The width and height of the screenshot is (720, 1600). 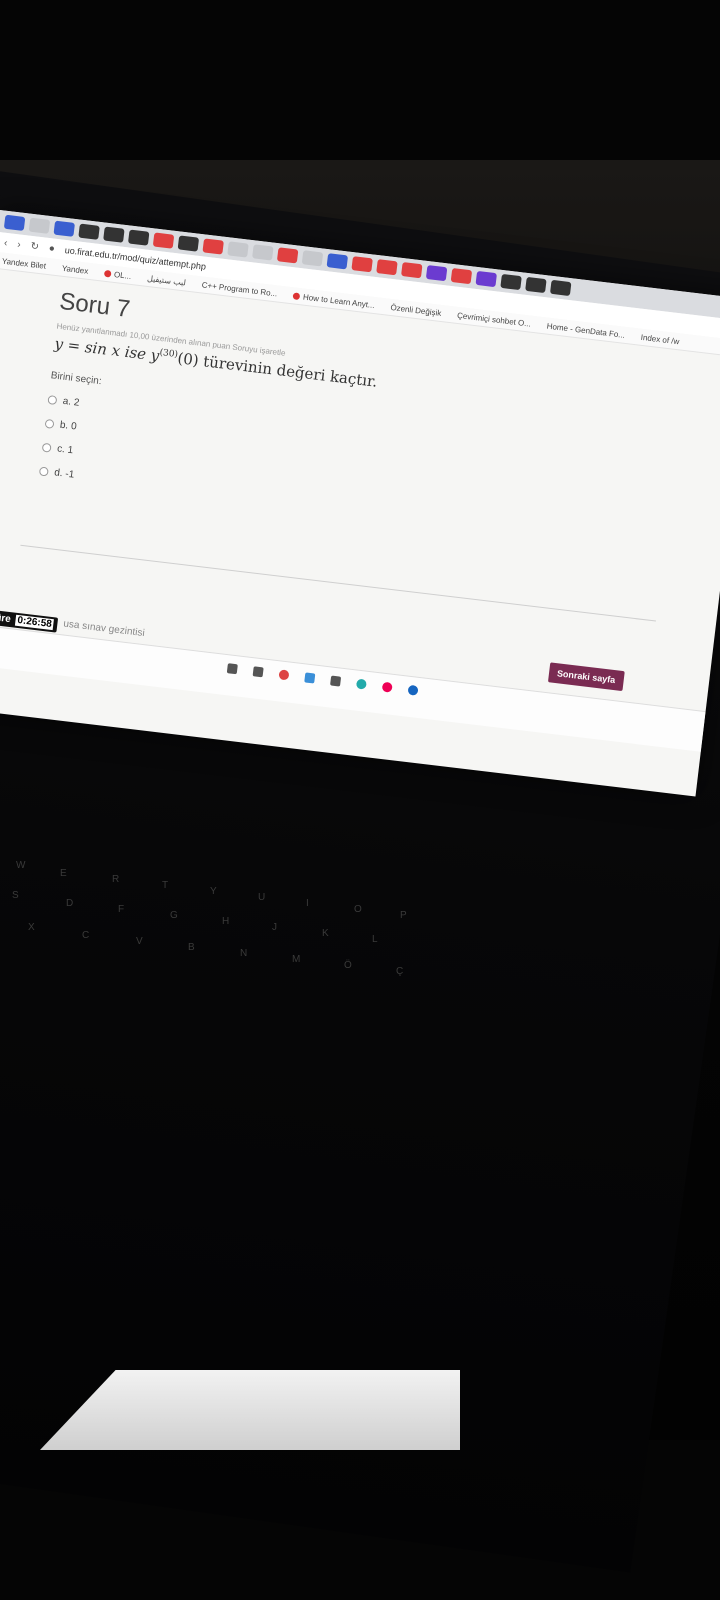 I want to click on option-label: b. 0, so click(x=68, y=426).